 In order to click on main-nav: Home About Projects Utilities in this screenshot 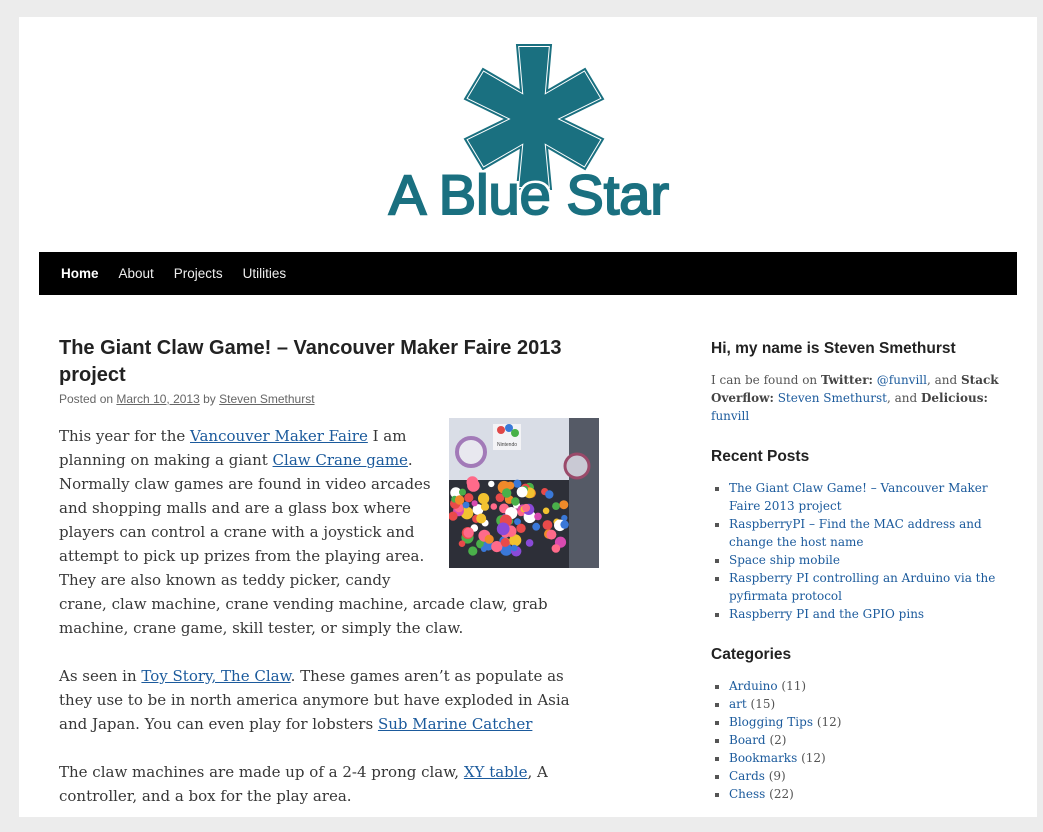, I will do `click(528, 273)`.